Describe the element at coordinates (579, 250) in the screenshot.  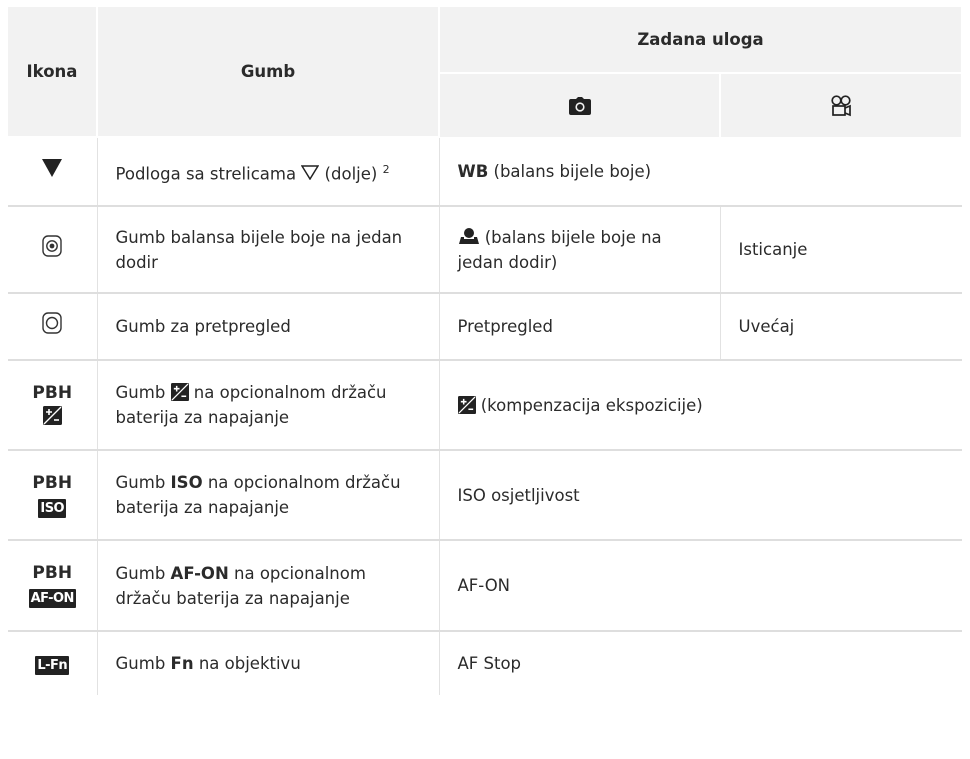
I see `role-photo-cell: (balans bijele boje na jedan dodir)` at that location.